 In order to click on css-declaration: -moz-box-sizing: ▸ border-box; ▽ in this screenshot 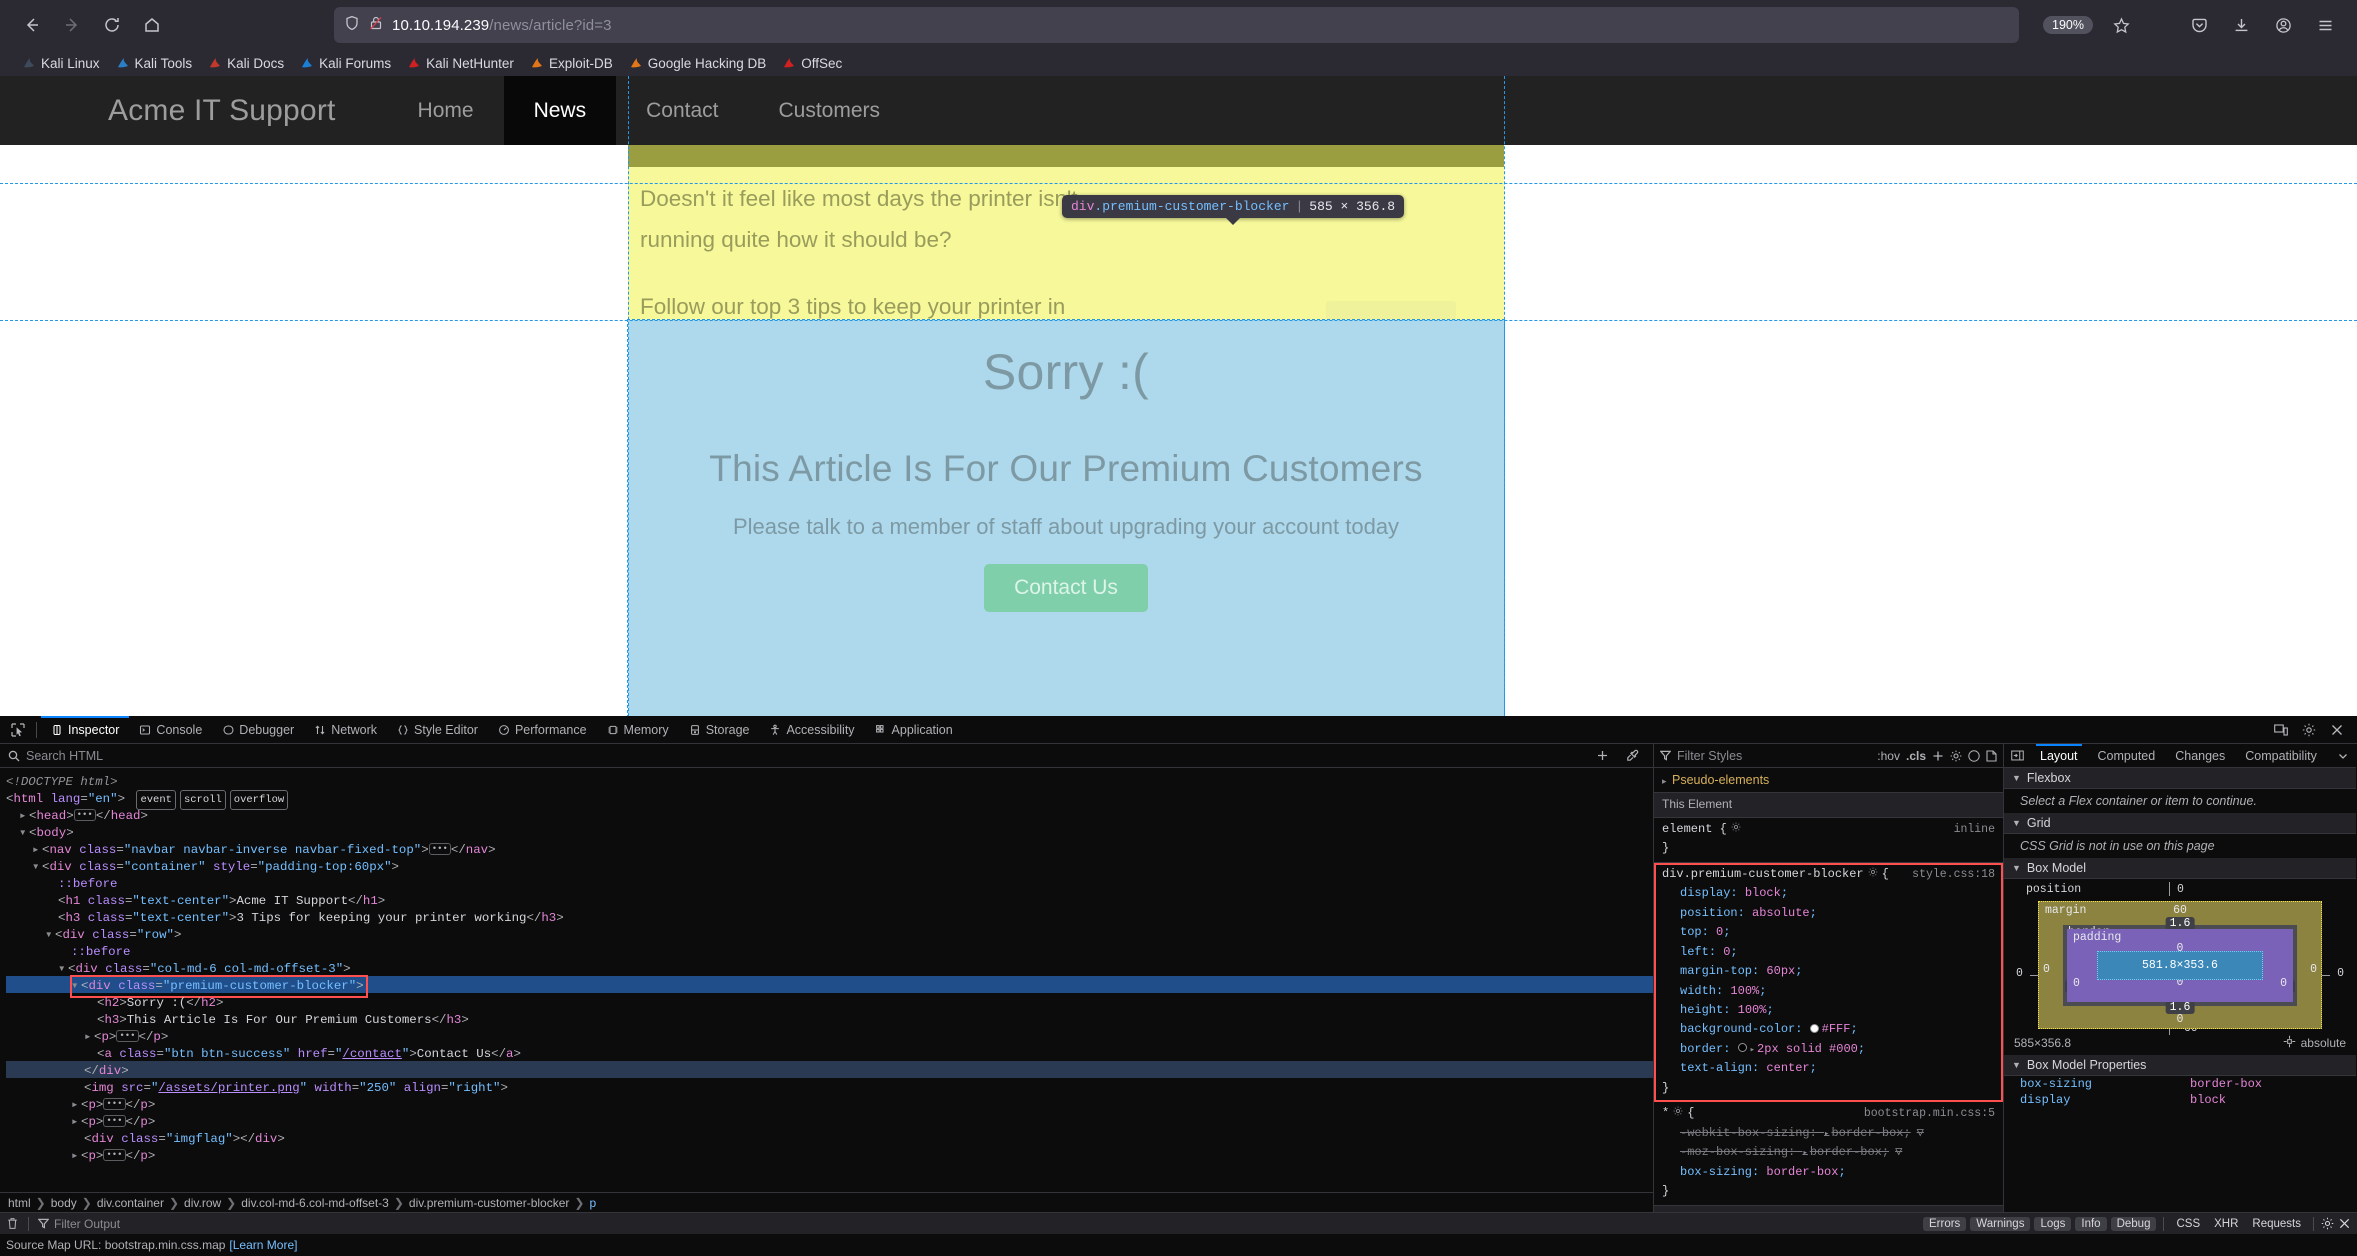, I will do `click(1828, 1152)`.